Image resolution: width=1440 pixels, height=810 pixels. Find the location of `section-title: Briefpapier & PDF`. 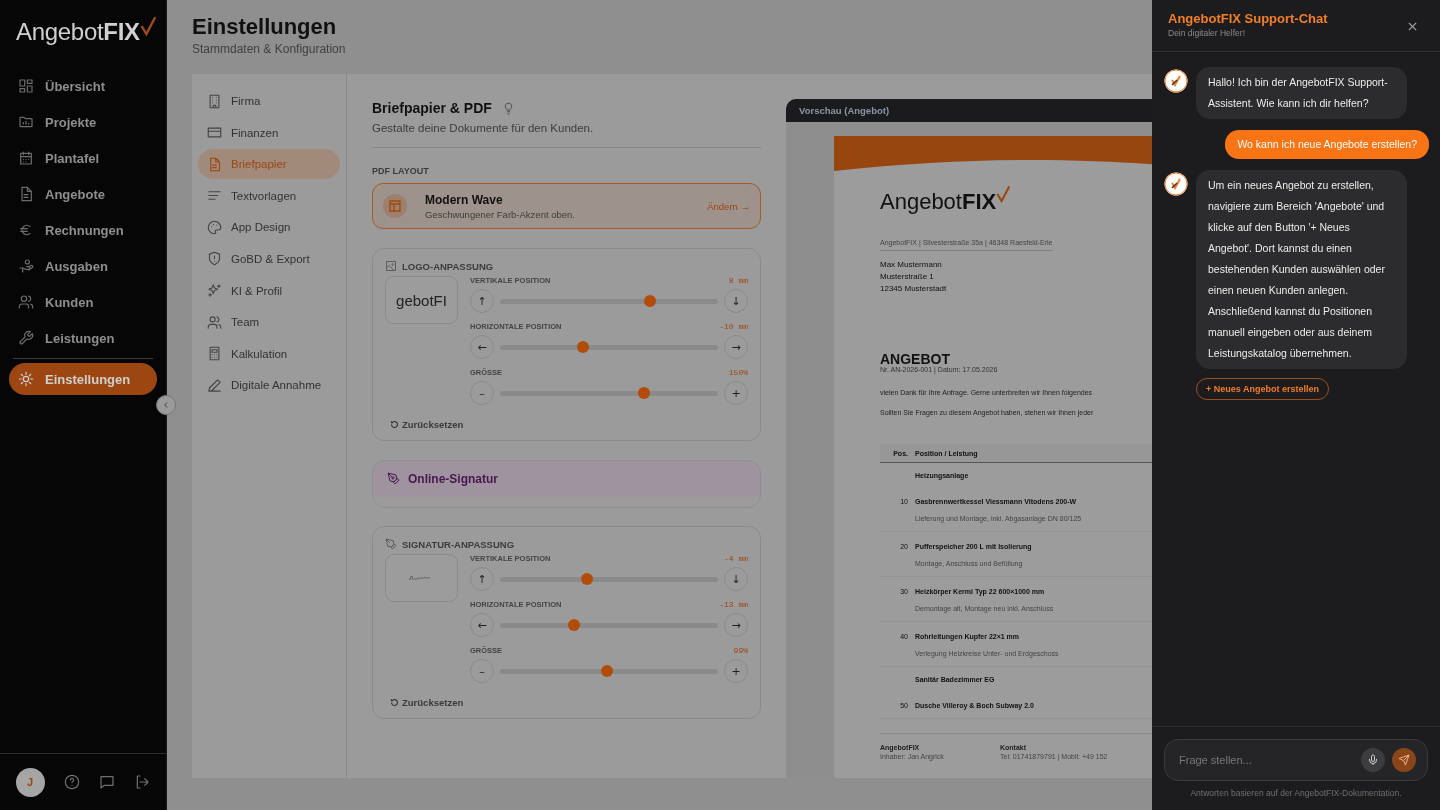

section-title: Briefpapier & PDF is located at coordinates (432, 108).